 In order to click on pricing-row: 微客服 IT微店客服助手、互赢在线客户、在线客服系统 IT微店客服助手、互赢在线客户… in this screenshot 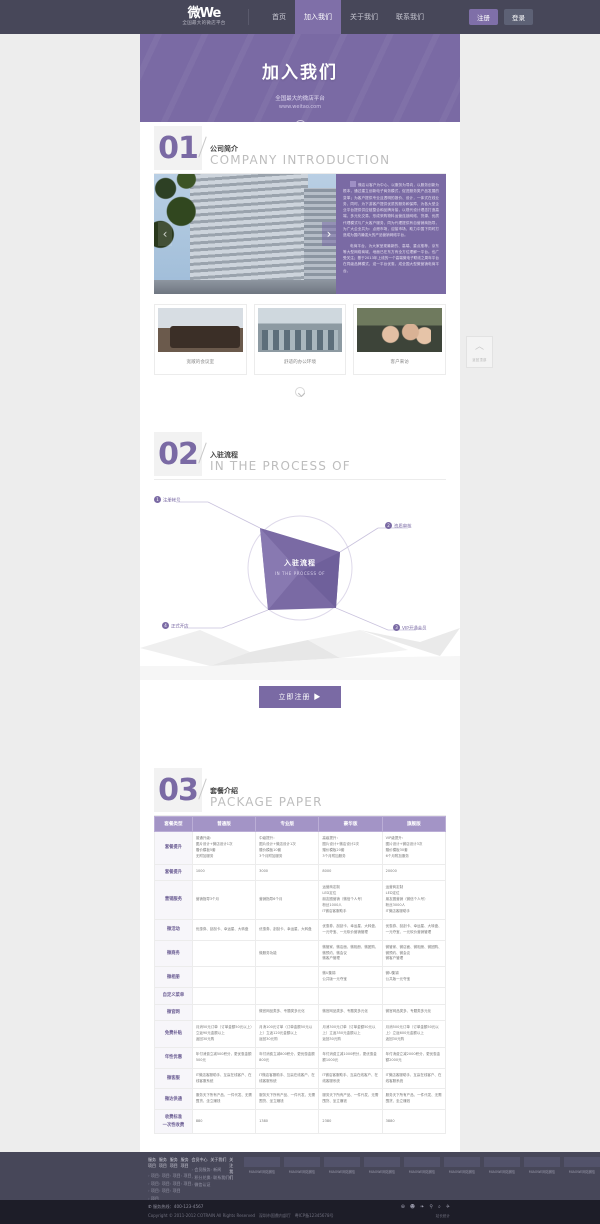, I will do `click(300, 1078)`.